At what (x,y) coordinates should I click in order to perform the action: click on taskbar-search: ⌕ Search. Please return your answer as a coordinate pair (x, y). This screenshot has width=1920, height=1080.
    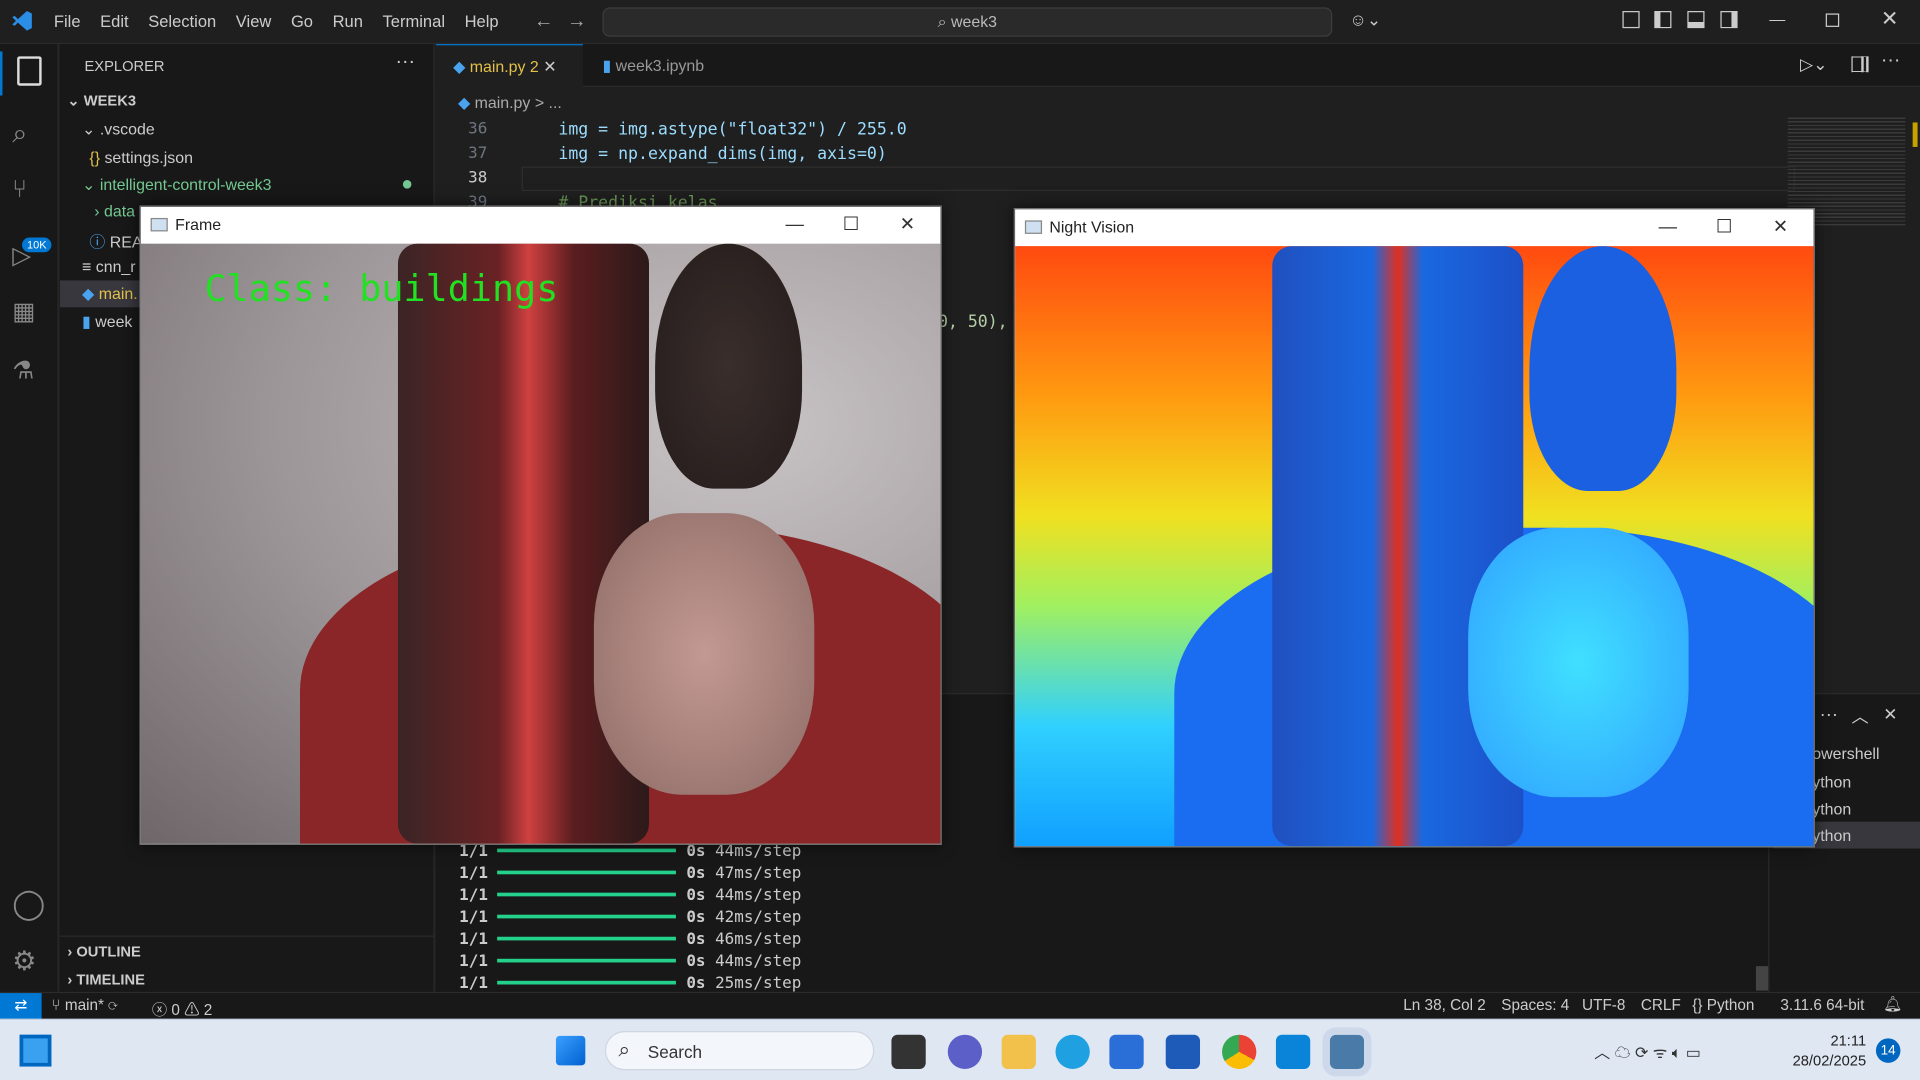
    Looking at the image, I should click on (739, 1051).